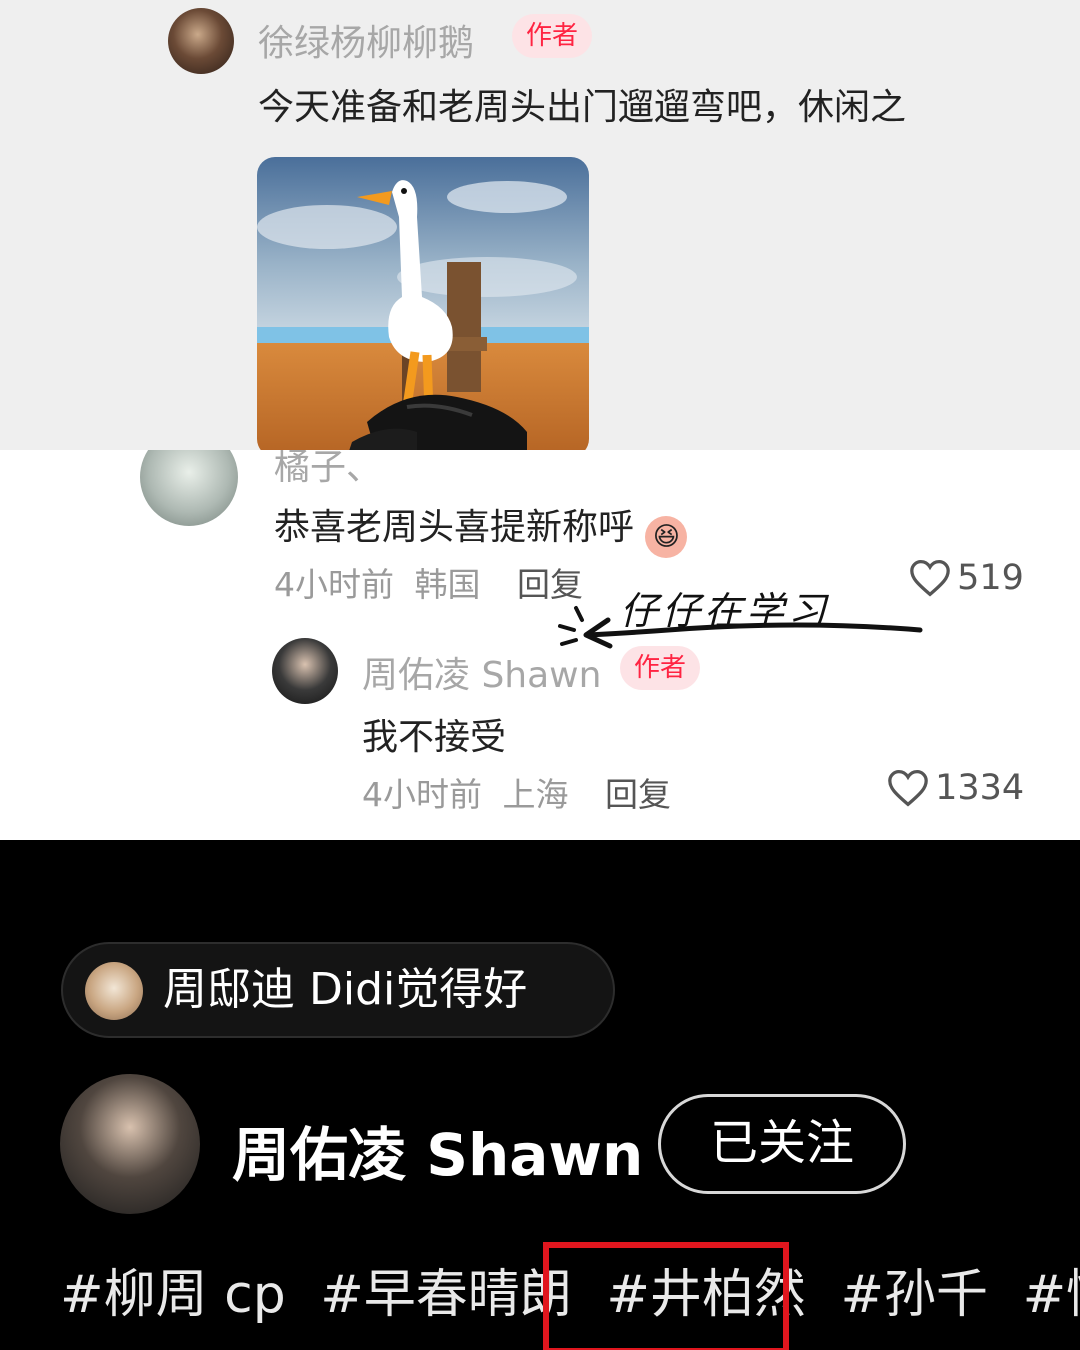  Describe the element at coordinates (980, 788) in the screenshot. I see `like-count: 1334` at that location.